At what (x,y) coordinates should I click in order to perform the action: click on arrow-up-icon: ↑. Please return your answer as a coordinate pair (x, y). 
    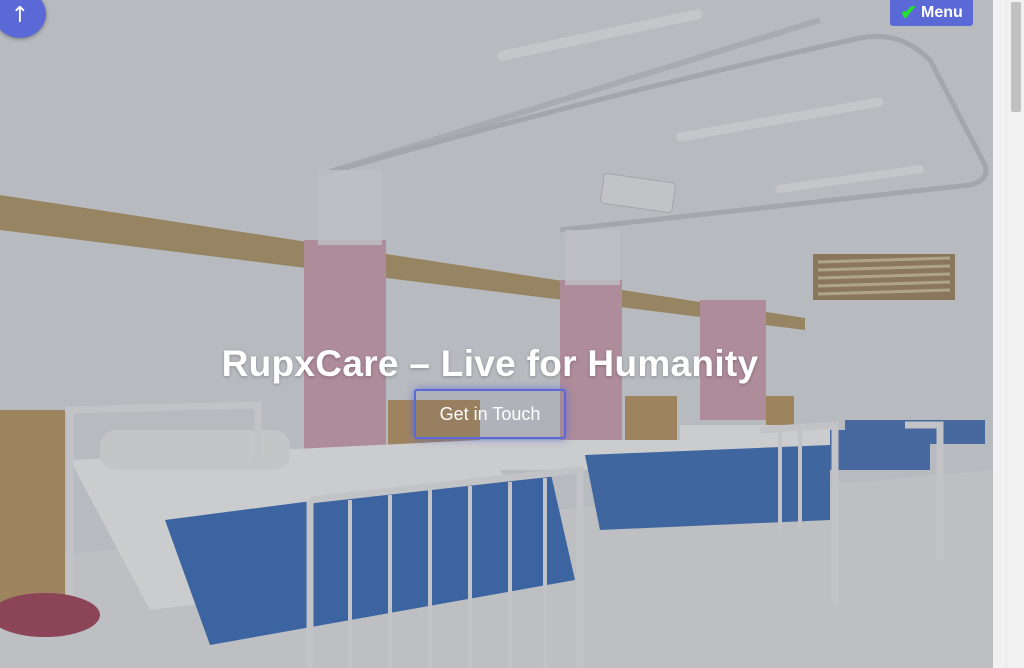
    Looking at the image, I should click on (20, 15).